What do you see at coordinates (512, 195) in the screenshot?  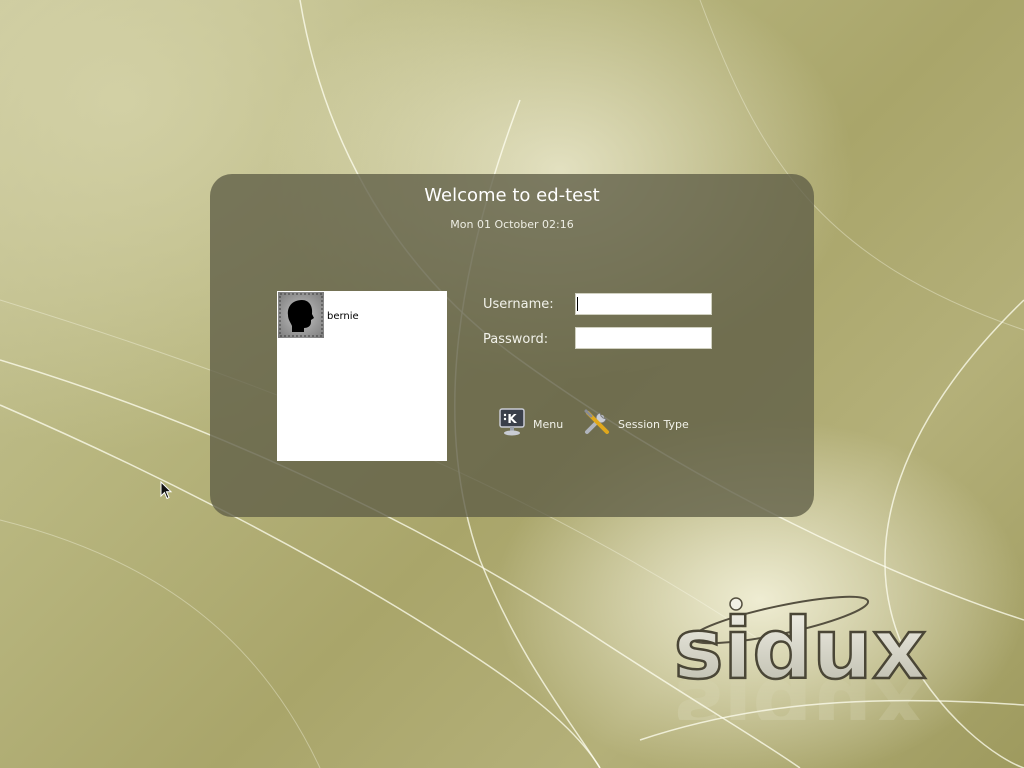 I see `welcome-title: Welcome to ed-test` at bounding box center [512, 195].